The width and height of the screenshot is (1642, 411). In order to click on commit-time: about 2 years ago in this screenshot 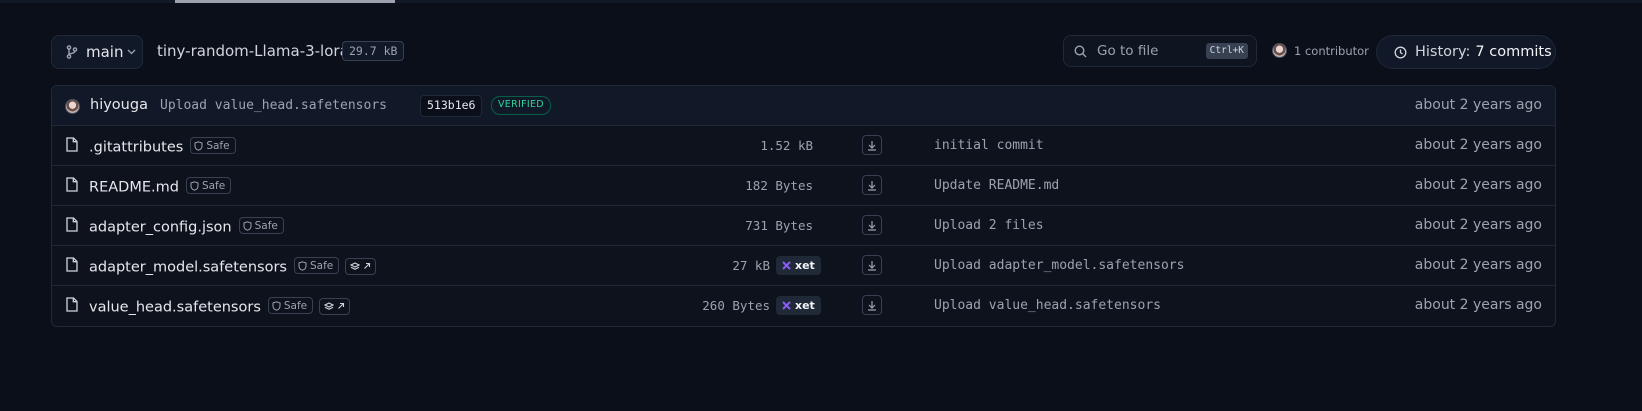, I will do `click(1478, 105)`.